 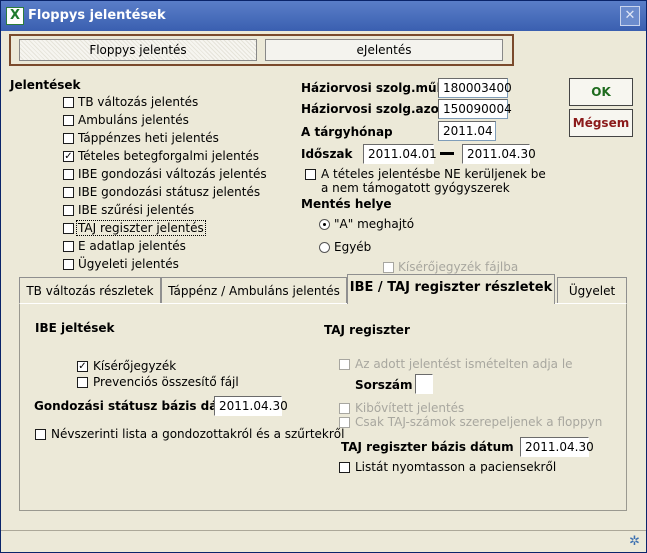 What do you see at coordinates (148, 138) in the screenshot?
I see `report-label: Táppénzes heti jelentés` at bounding box center [148, 138].